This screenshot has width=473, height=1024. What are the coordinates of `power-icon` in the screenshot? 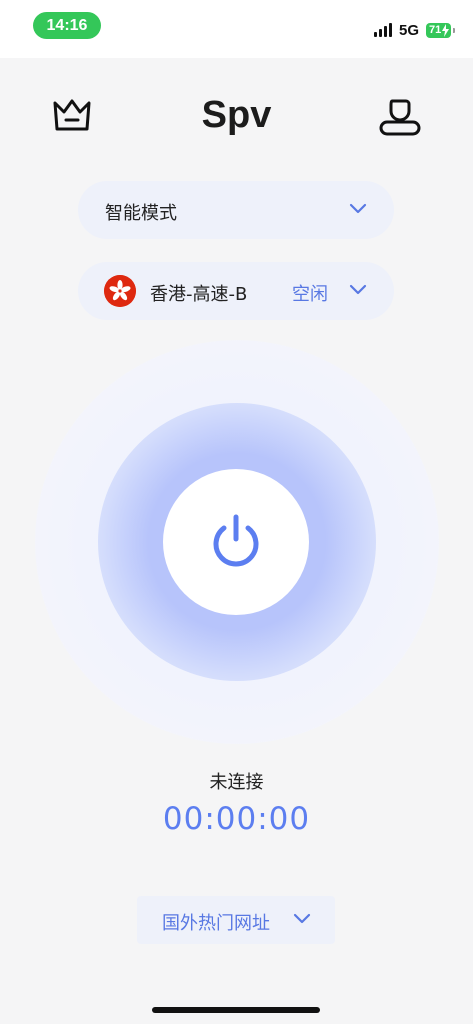 It's located at (236, 540).